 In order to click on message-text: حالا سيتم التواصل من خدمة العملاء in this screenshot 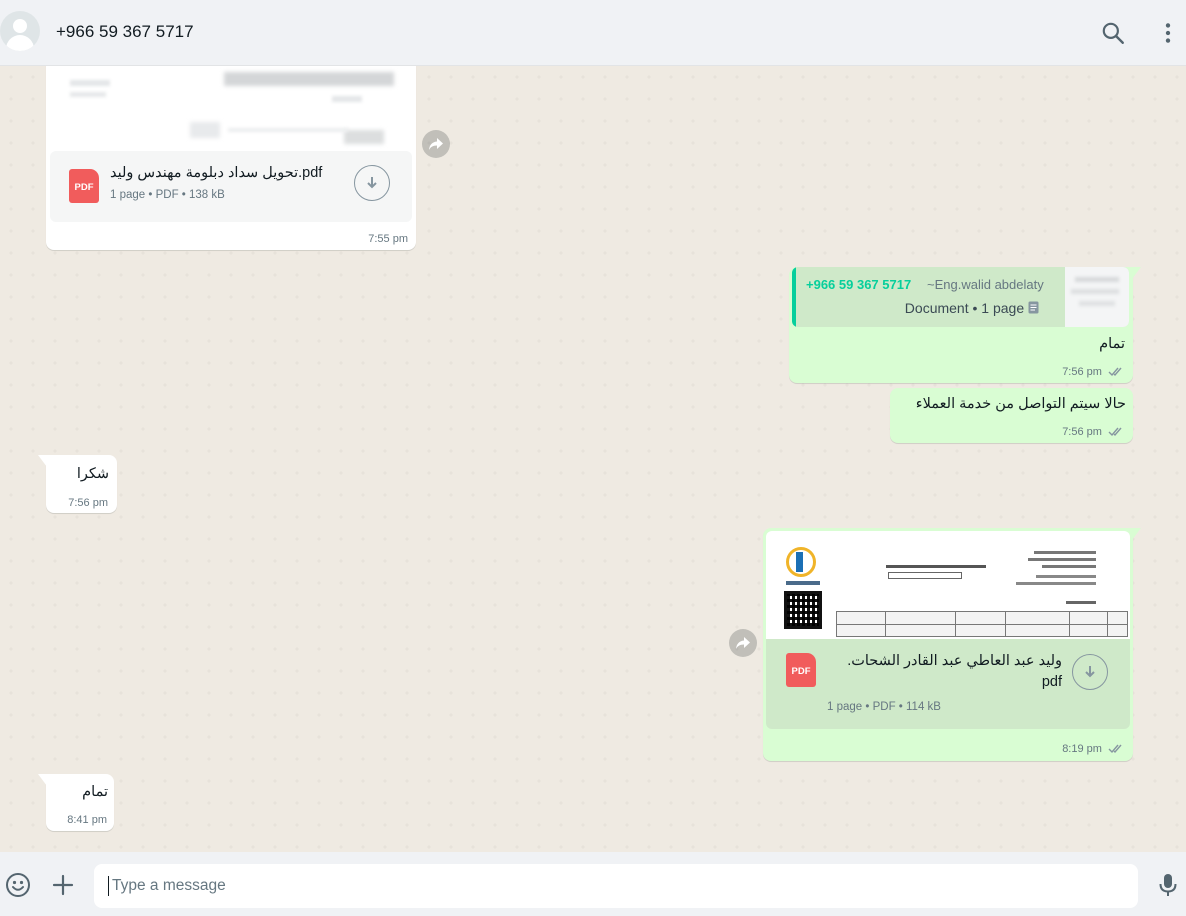, I will do `click(1020, 404)`.